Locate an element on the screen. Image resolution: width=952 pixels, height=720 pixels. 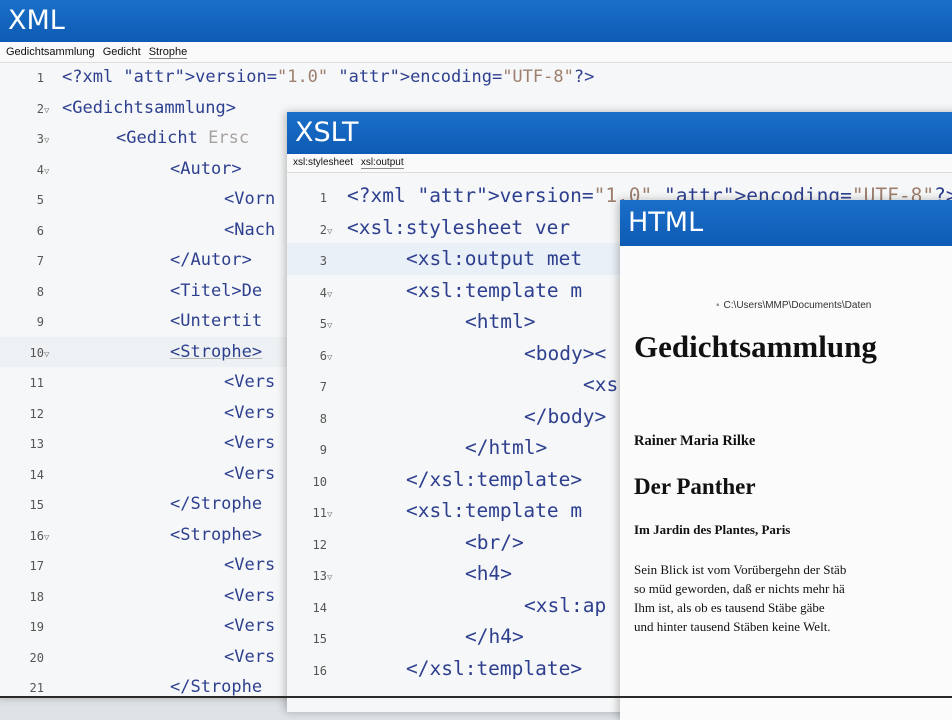
preview-verse: und hinter tausend Stäben keine Welt. is located at coordinates (732, 626).